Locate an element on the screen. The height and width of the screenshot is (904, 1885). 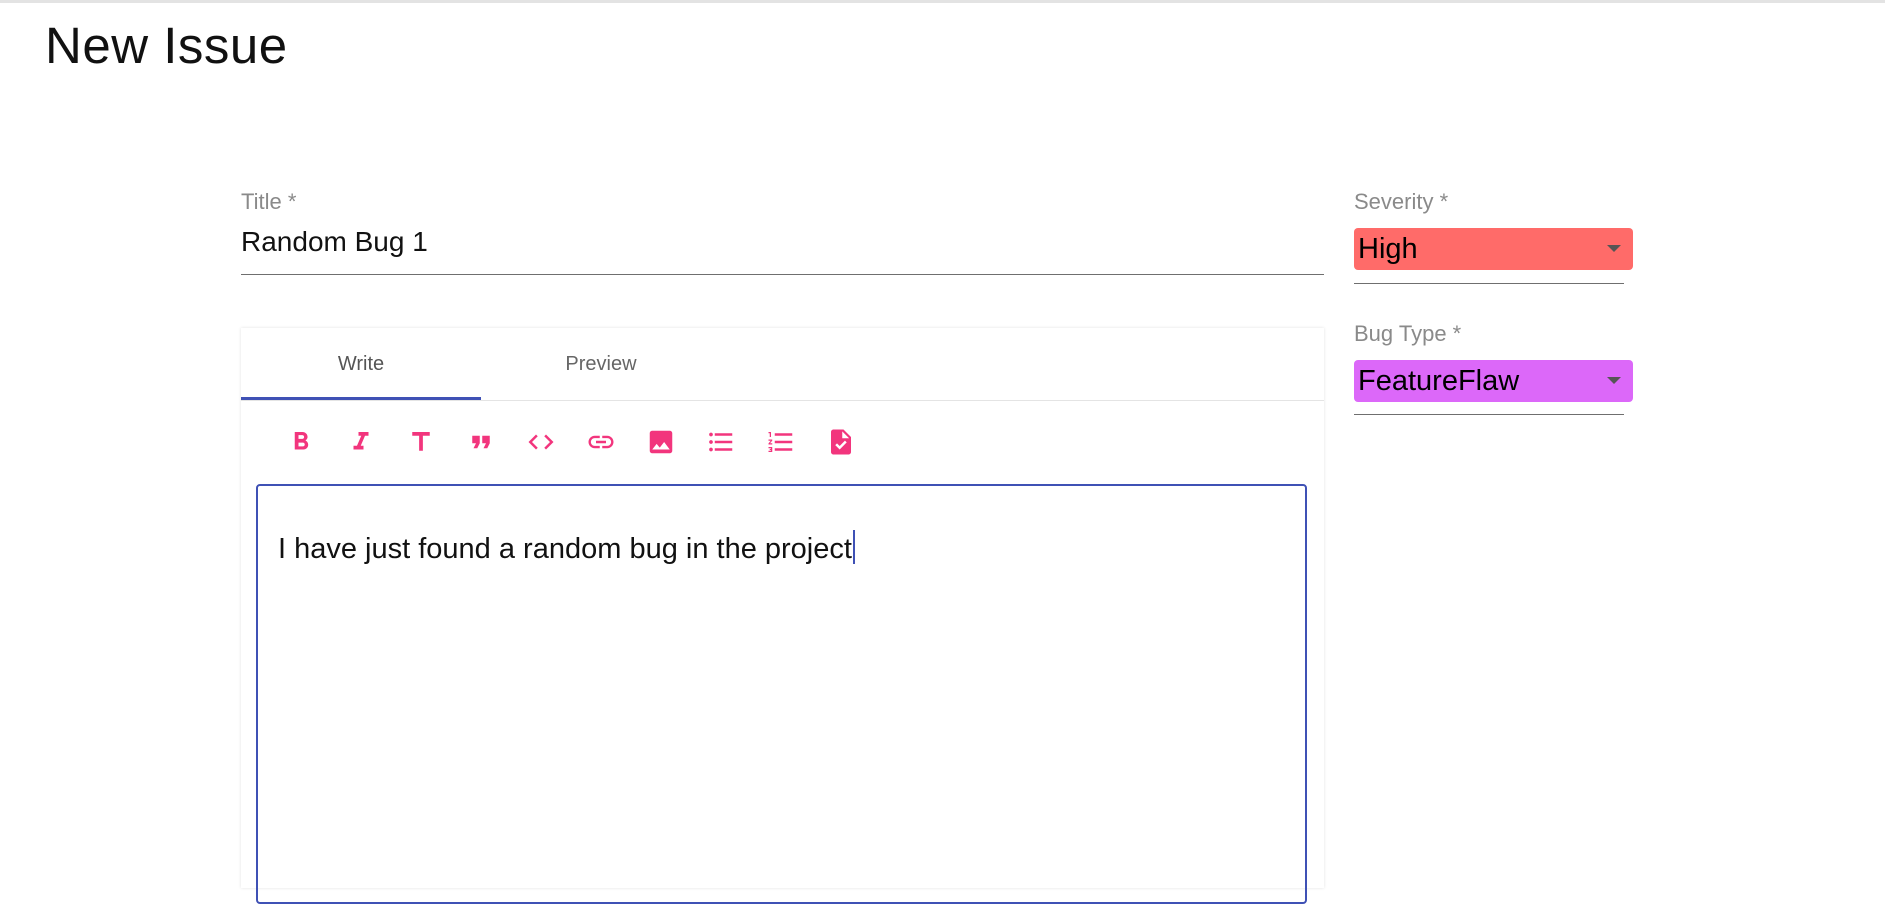
editor-tabs: Write Preview is located at coordinates (782, 364).